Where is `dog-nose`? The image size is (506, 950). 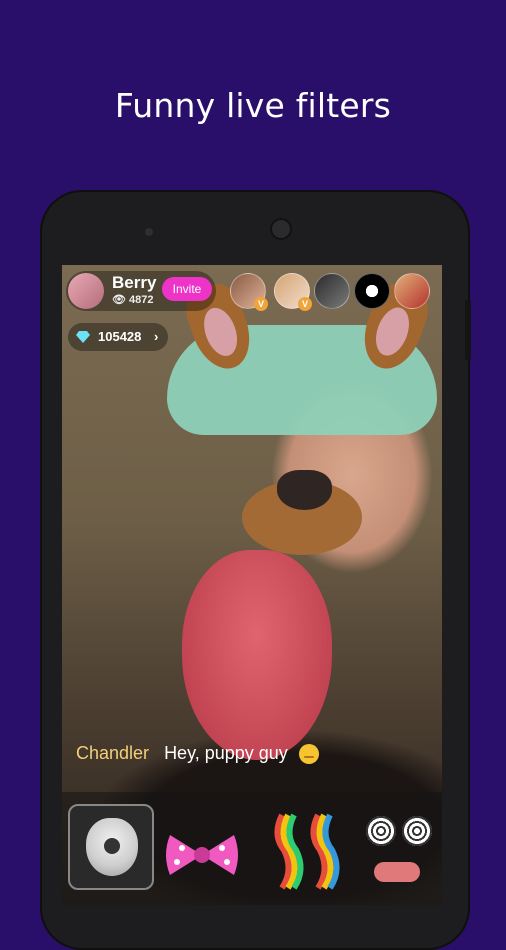
dog-nose is located at coordinates (304, 490).